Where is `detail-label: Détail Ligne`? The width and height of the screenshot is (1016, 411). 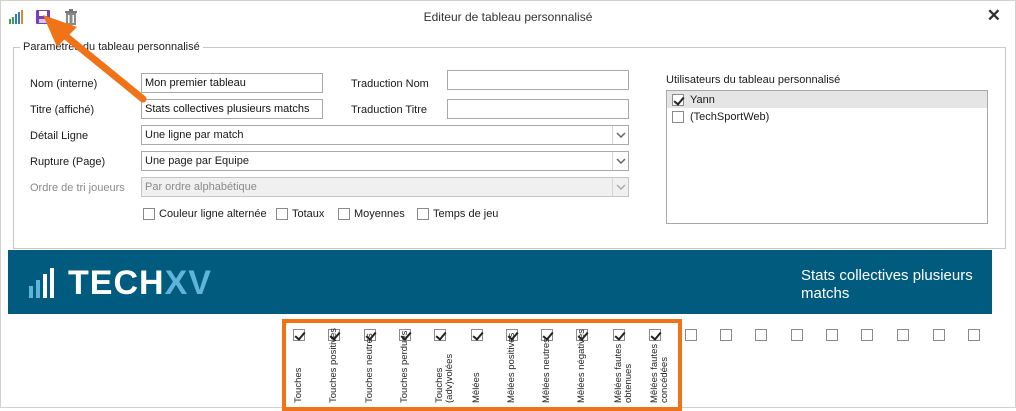
detail-label: Détail Ligne is located at coordinates (59, 136).